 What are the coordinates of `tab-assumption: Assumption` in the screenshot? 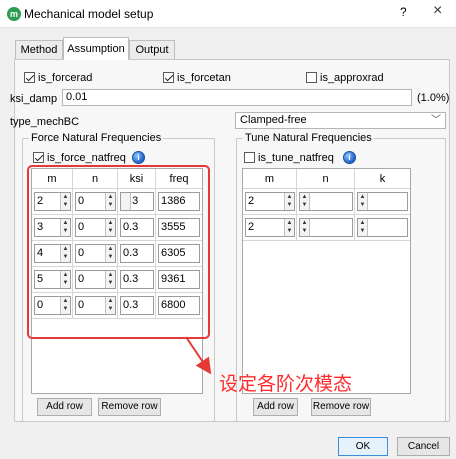 It's located at (96, 48).